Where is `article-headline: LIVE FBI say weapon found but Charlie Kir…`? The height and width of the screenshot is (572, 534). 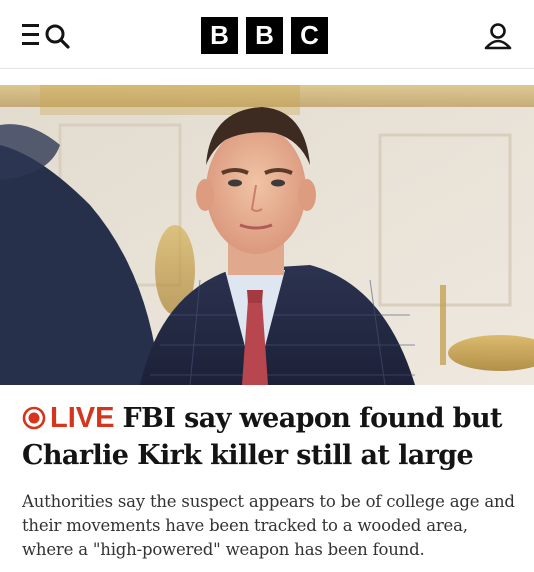 article-headline: LIVE FBI say weapon found but Charlie Kir… is located at coordinates (272, 437).